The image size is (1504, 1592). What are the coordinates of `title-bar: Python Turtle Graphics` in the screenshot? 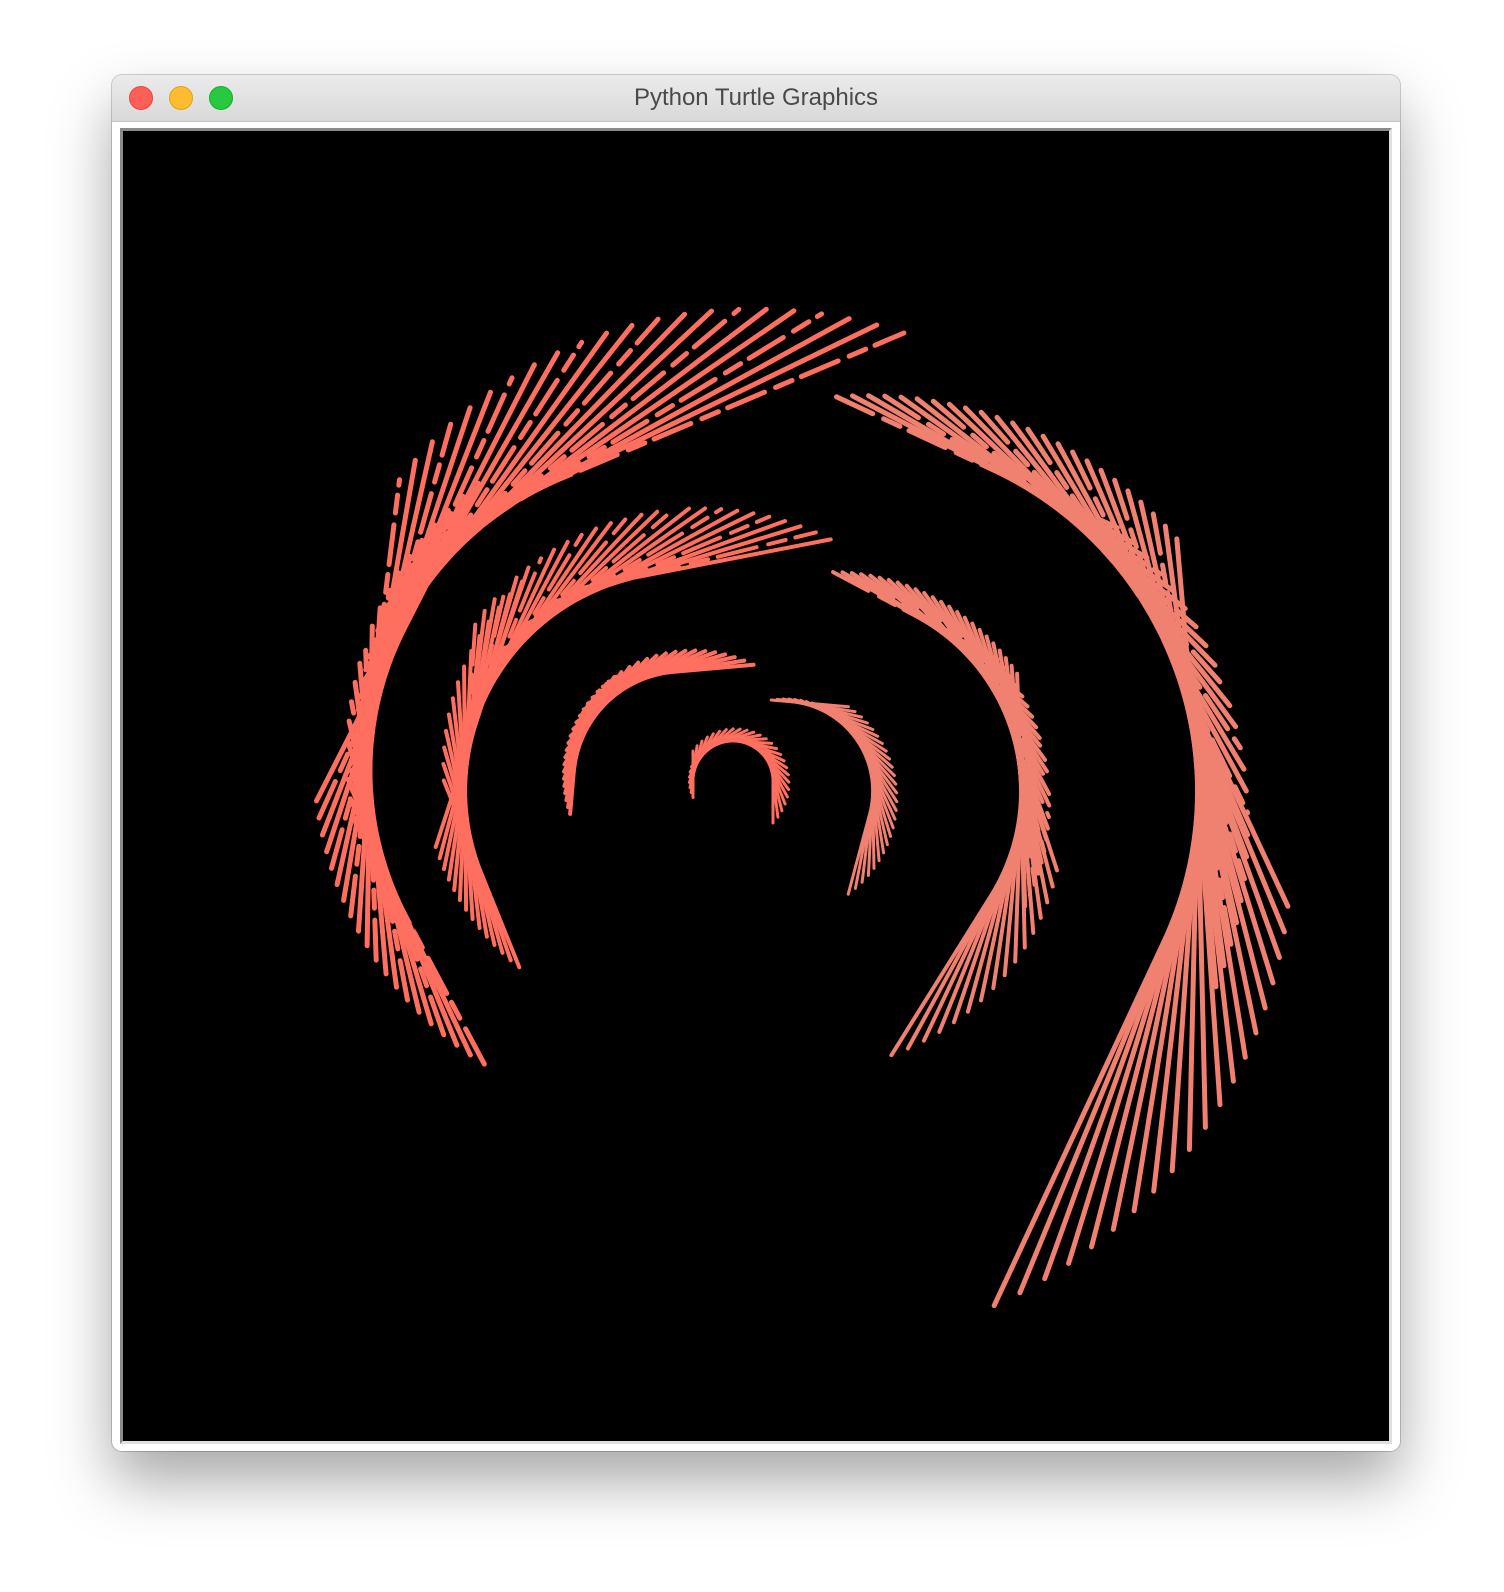 It's located at (756, 98).